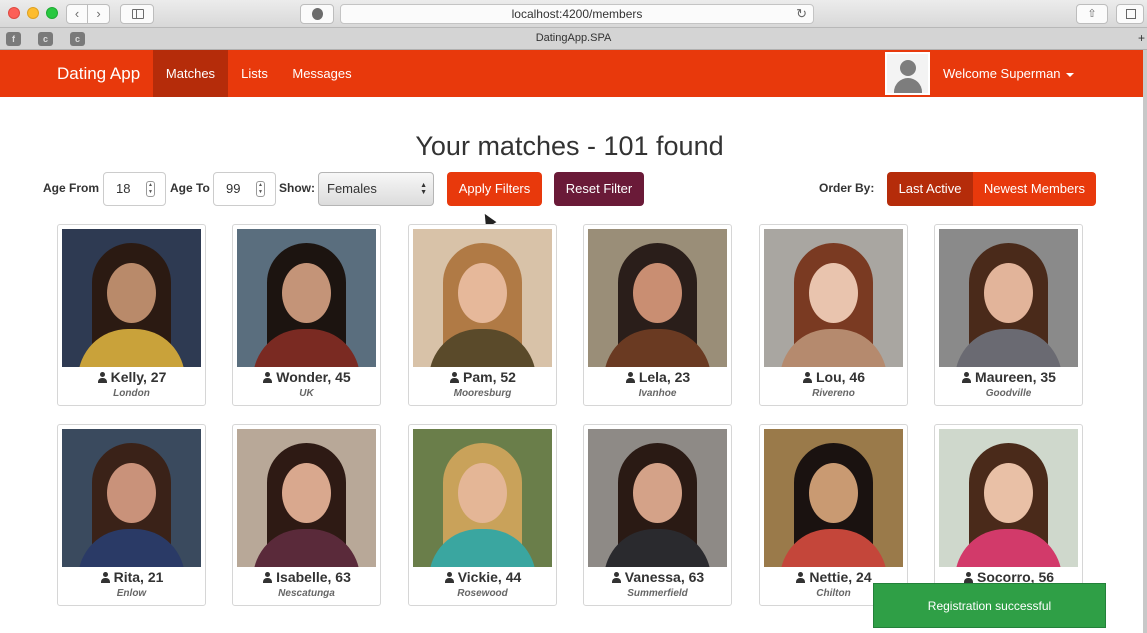 The height and width of the screenshot is (633, 1147). What do you see at coordinates (423, 189) in the screenshot?
I see `select-arrows-icon: ▲ ▼` at bounding box center [423, 189].